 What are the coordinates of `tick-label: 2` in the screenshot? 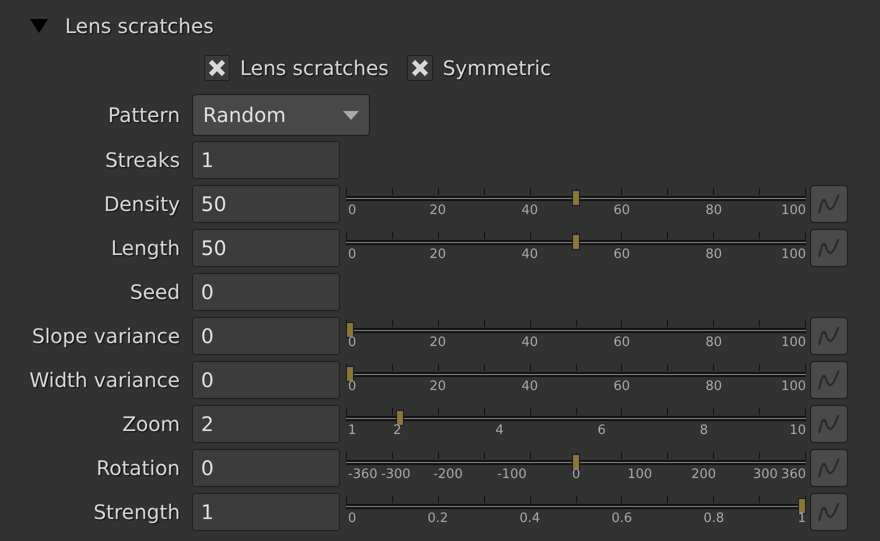 It's located at (397, 431).